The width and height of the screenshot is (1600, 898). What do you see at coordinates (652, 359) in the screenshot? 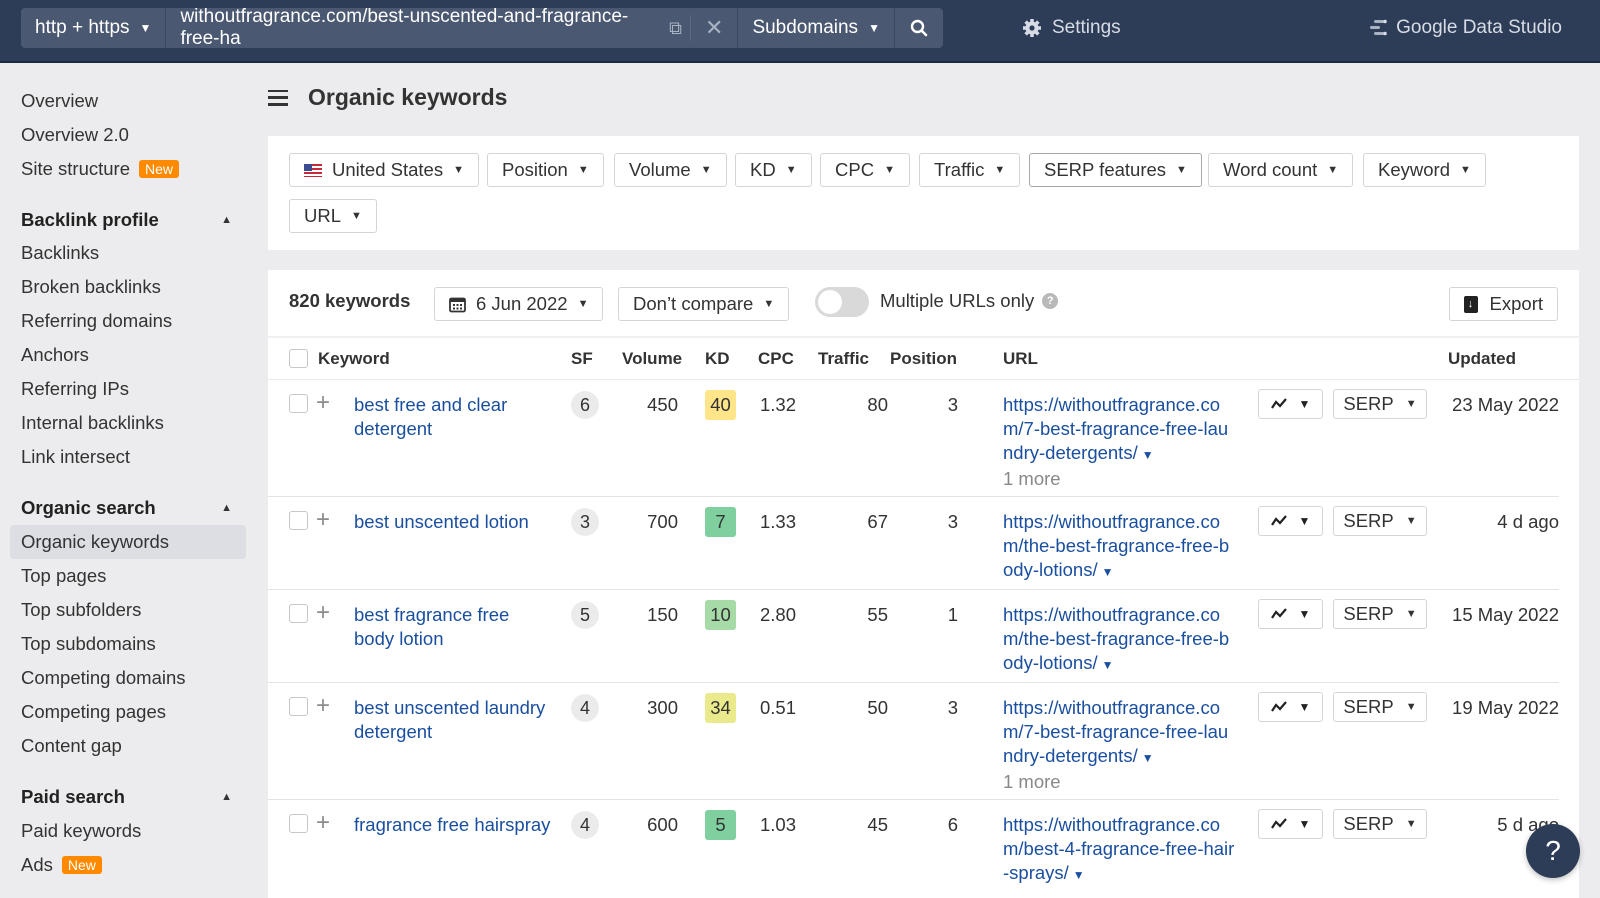
I see `column-volume: Volume` at bounding box center [652, 359].